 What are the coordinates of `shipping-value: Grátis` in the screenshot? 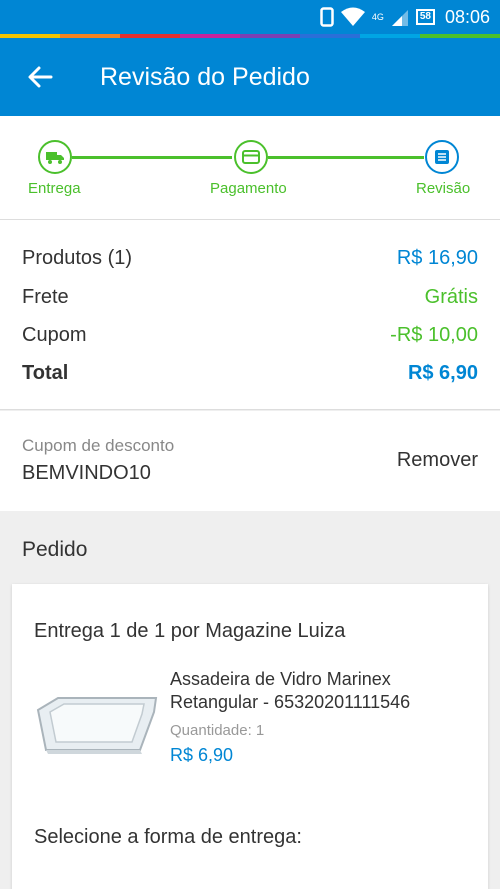 It's located at (451, 296).